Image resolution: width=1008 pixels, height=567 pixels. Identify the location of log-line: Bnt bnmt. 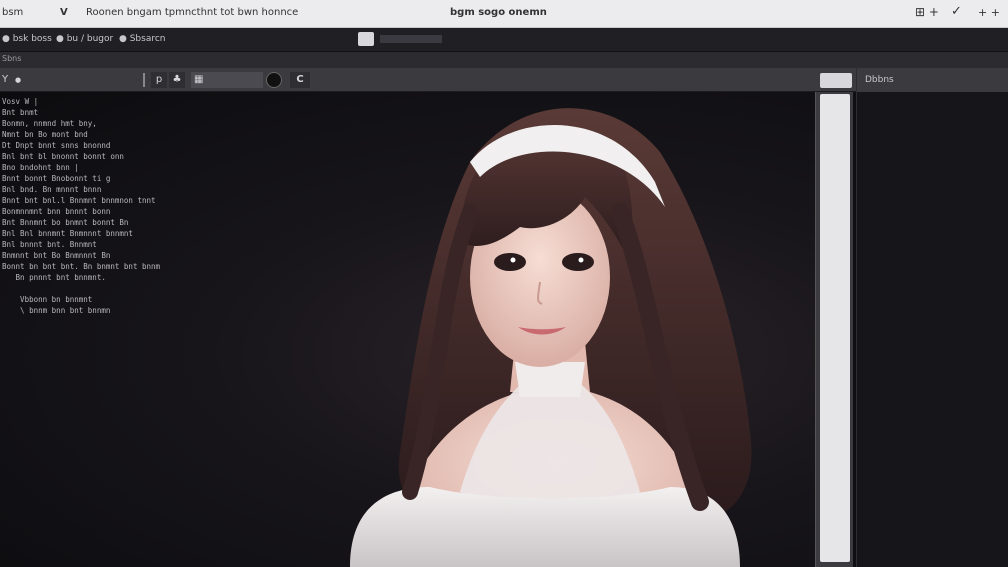
(20, 112).